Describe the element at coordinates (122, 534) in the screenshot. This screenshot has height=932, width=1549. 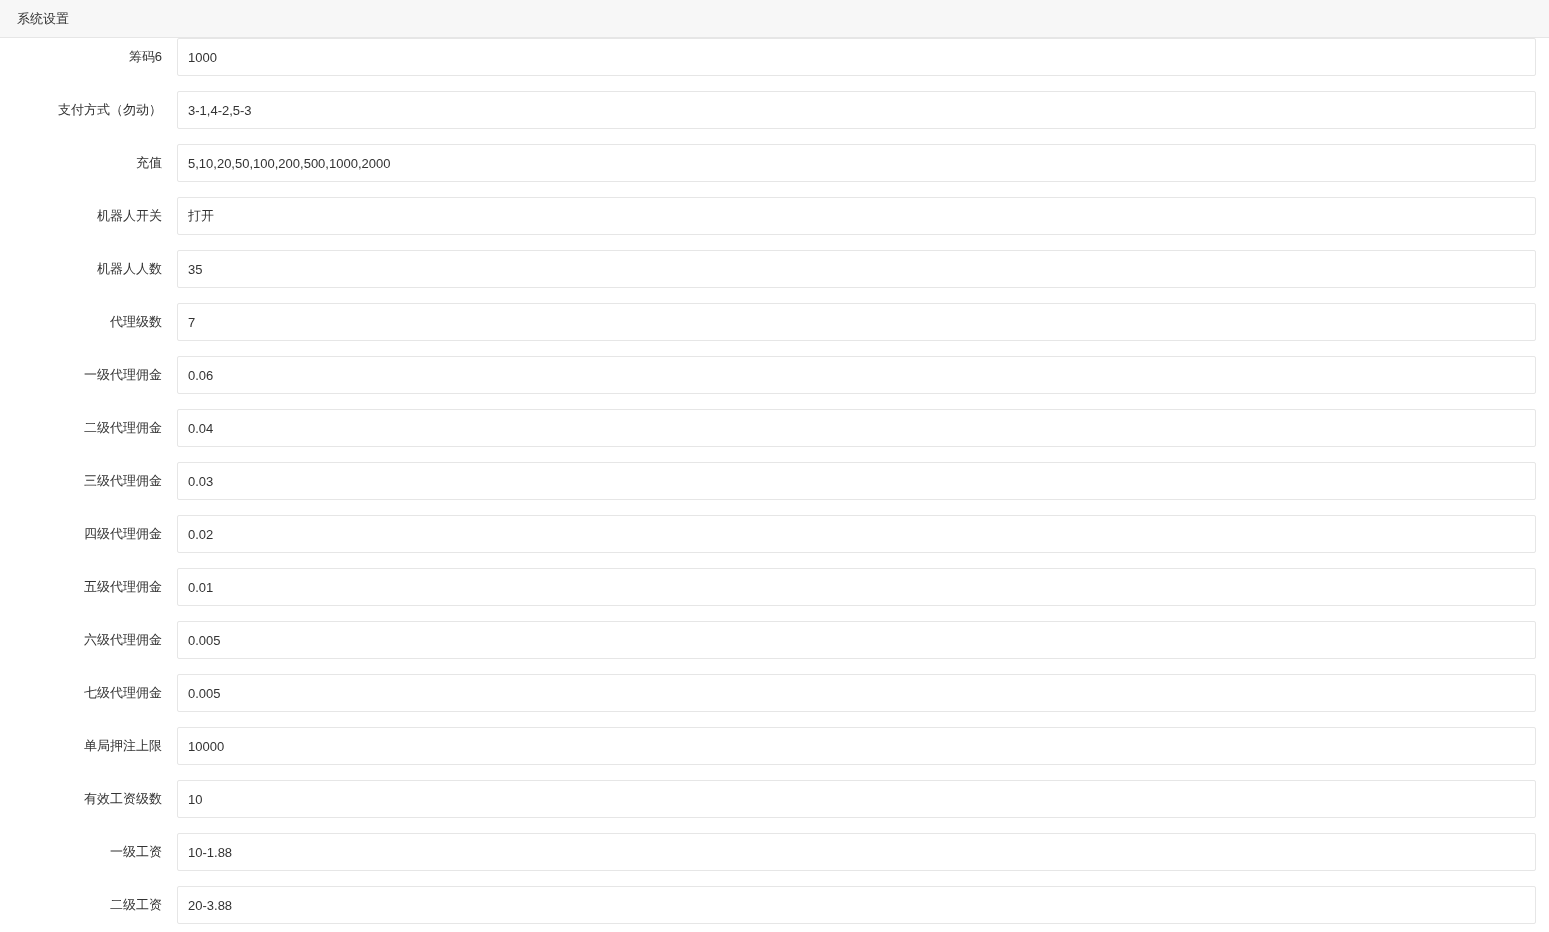
I see `field-label: 四级代理佣金` at that location.